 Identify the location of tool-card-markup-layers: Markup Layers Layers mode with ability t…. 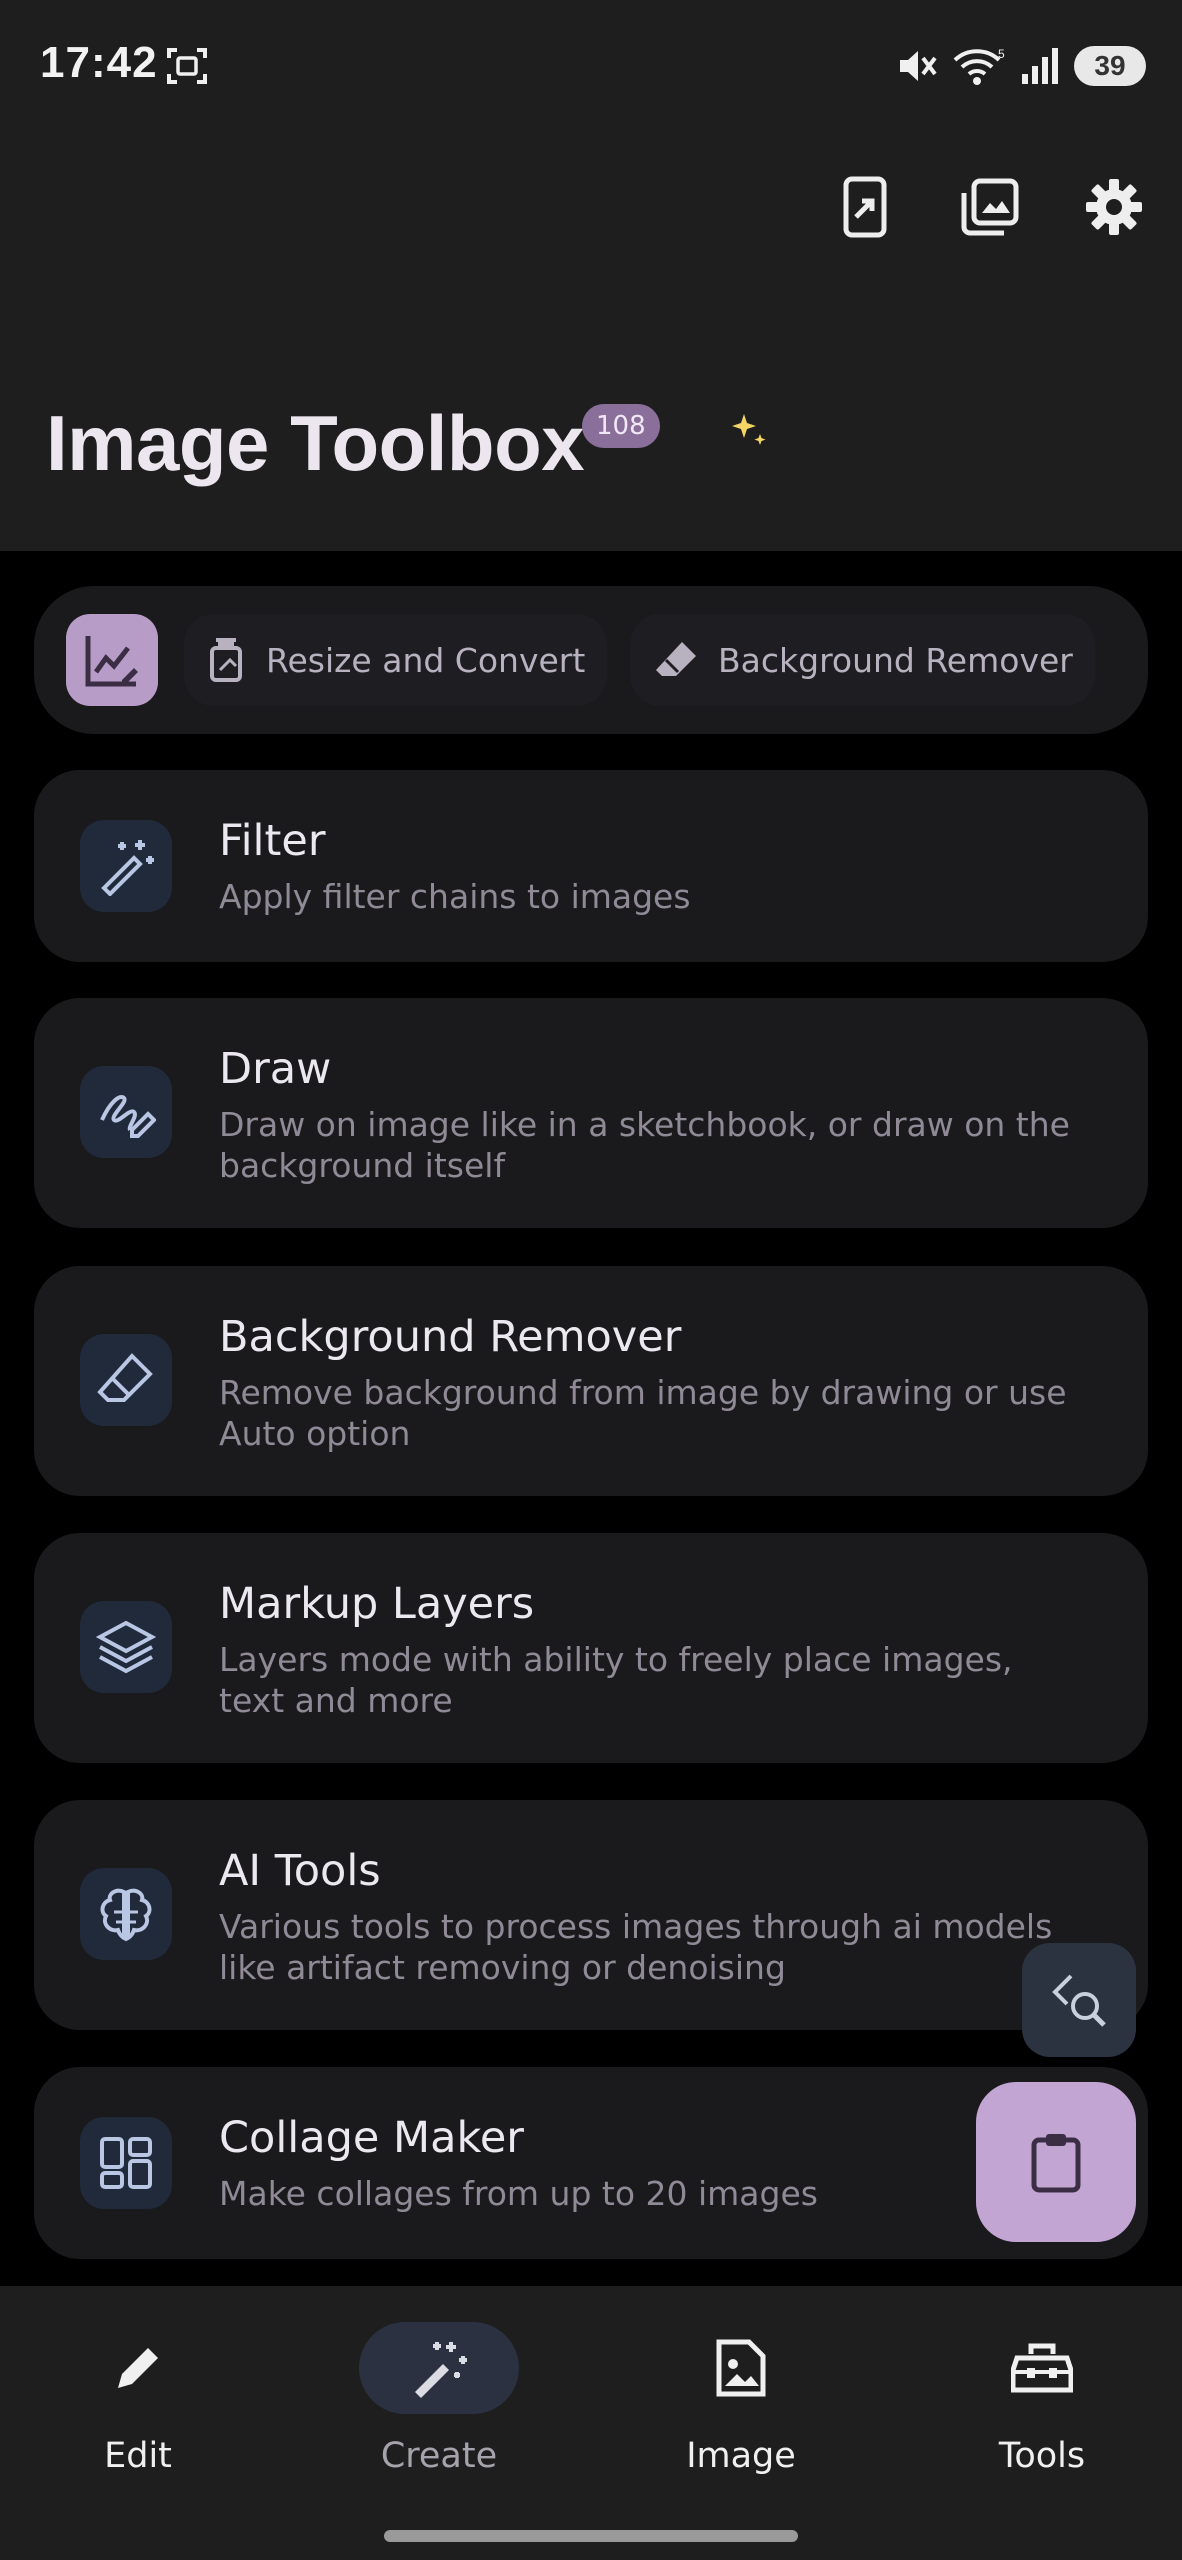
(591, 1648).